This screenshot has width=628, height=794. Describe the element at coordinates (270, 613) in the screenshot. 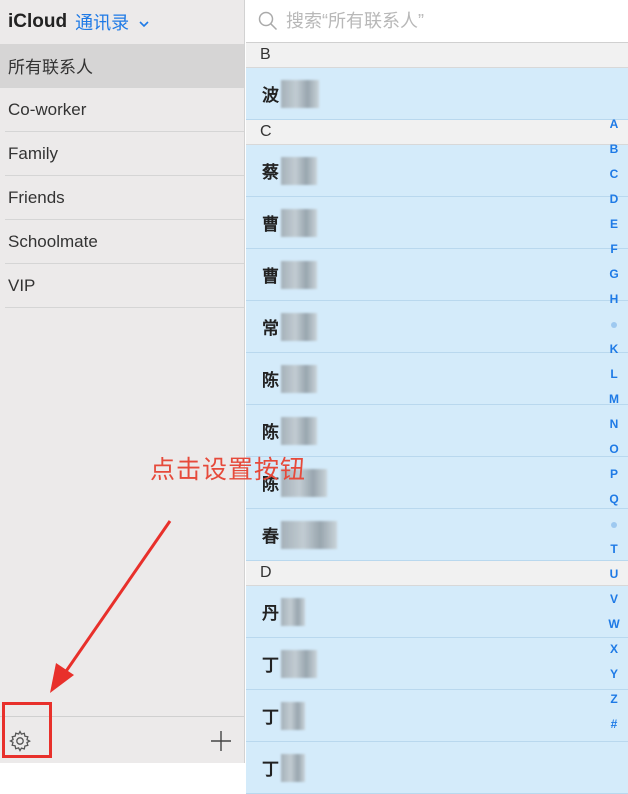

I see `contact-name: 丹` at that location.